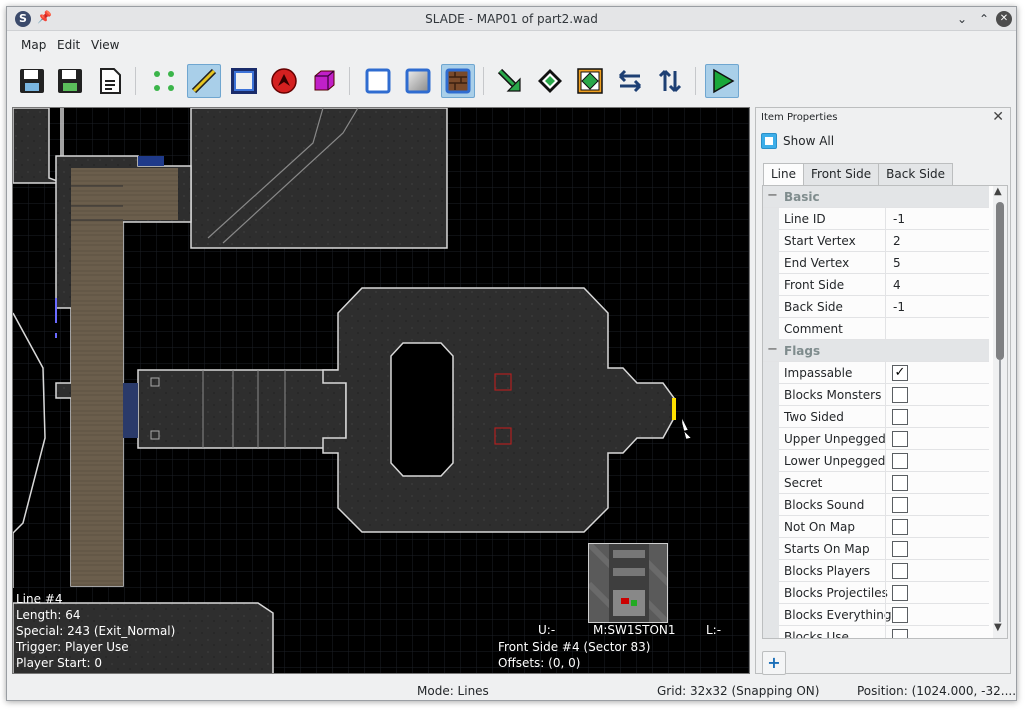  Describe the element at coordinates (802, 351) in the screenshot. I see `category-label: Flags` at that location.